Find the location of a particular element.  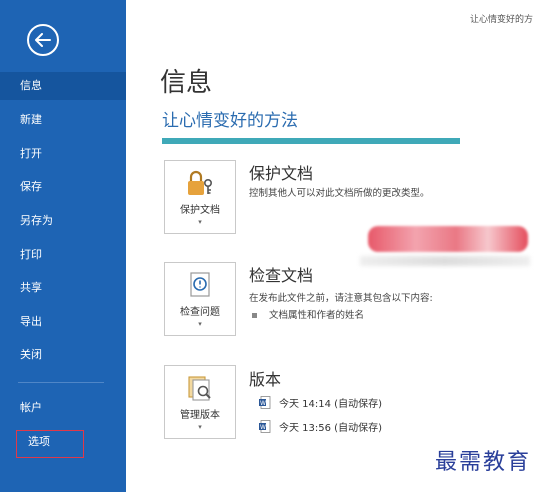

document-accent-bar is located at coordinates (311, 141).